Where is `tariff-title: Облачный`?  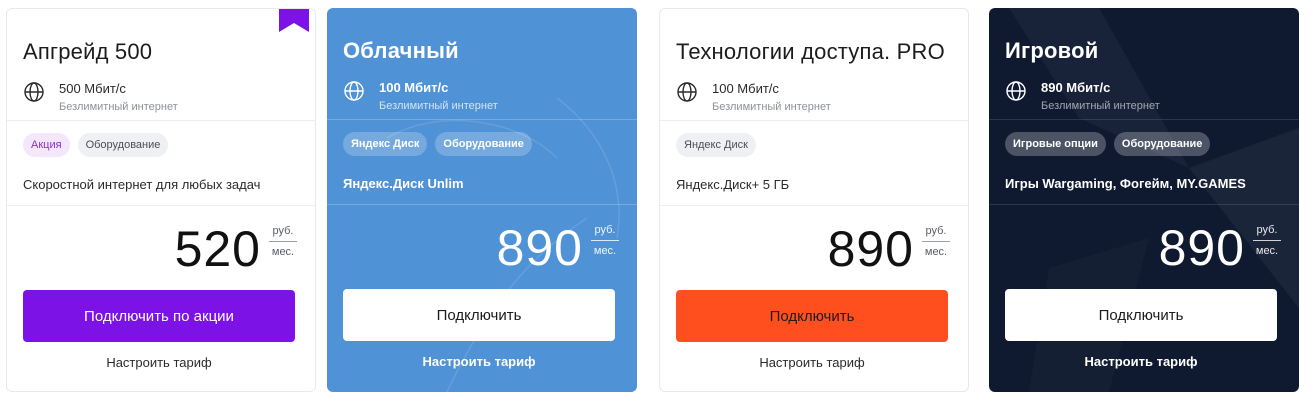 tariff-title: Облачный is located at coordinates (401, 50).